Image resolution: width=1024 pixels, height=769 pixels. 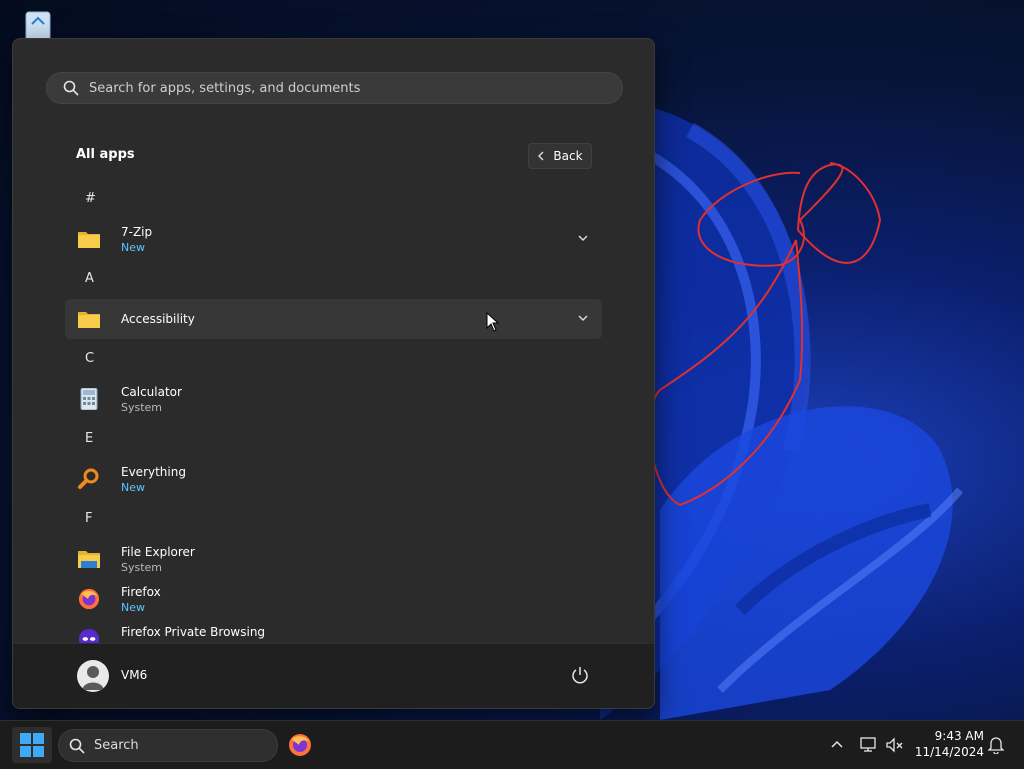 What do you see at coordinates (225, 88) in the screenshot?
I see `search-placeholder: Search for apps, settings, and documents` at bounding box center [225, 88].